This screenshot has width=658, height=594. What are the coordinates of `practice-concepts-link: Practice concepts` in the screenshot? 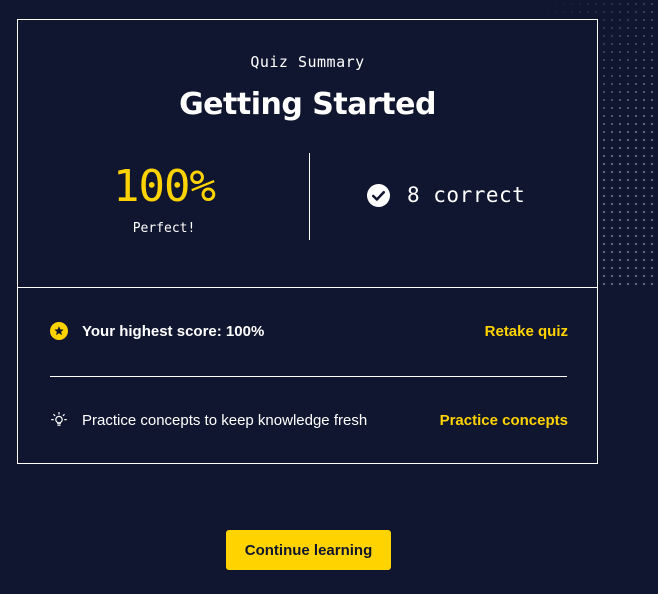 It's located at (504, 420).